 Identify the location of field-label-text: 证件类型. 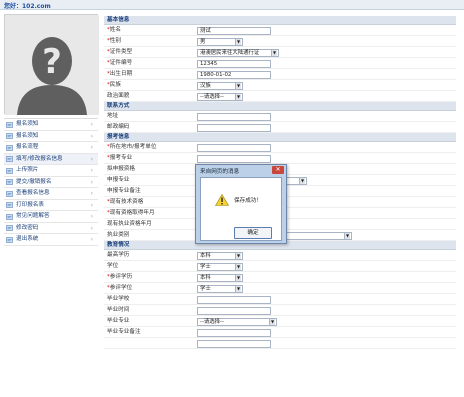
(121, 52).